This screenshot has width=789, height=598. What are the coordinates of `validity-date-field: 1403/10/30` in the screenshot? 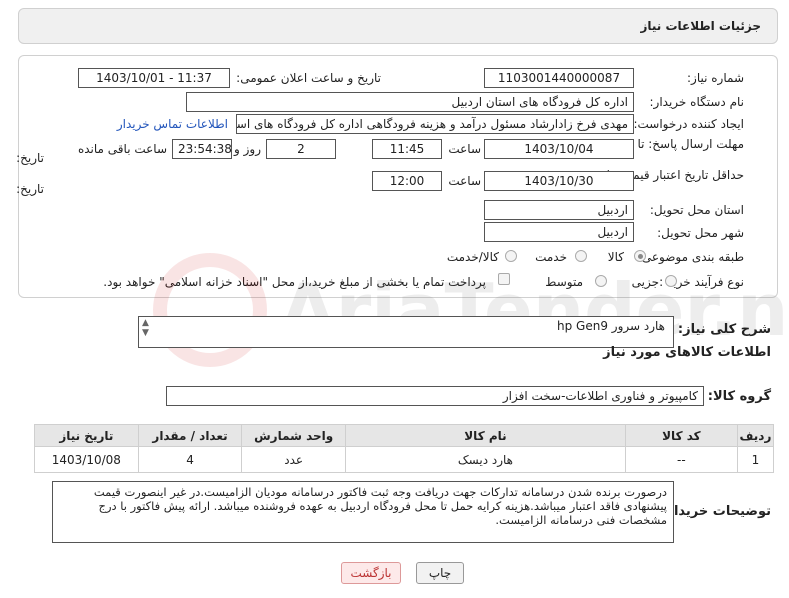 It's located at (559, 181).